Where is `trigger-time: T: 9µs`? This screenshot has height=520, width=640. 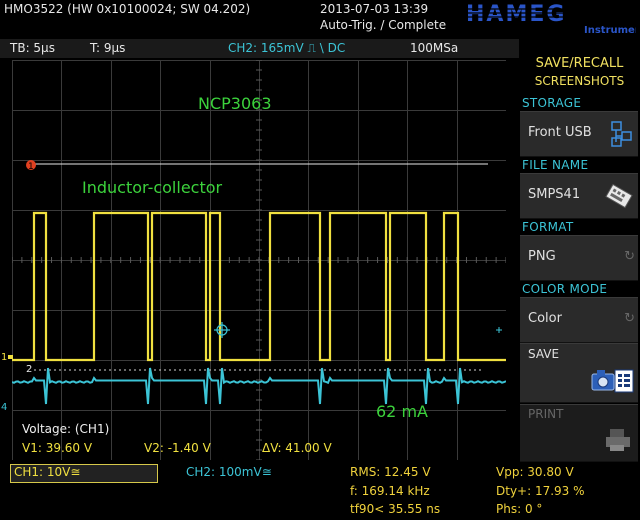 trigger-time: T: 9µs is located at coordinates (107, 48).